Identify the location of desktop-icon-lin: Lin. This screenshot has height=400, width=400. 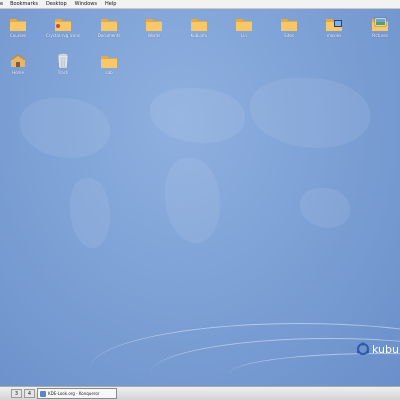
(244, 26).